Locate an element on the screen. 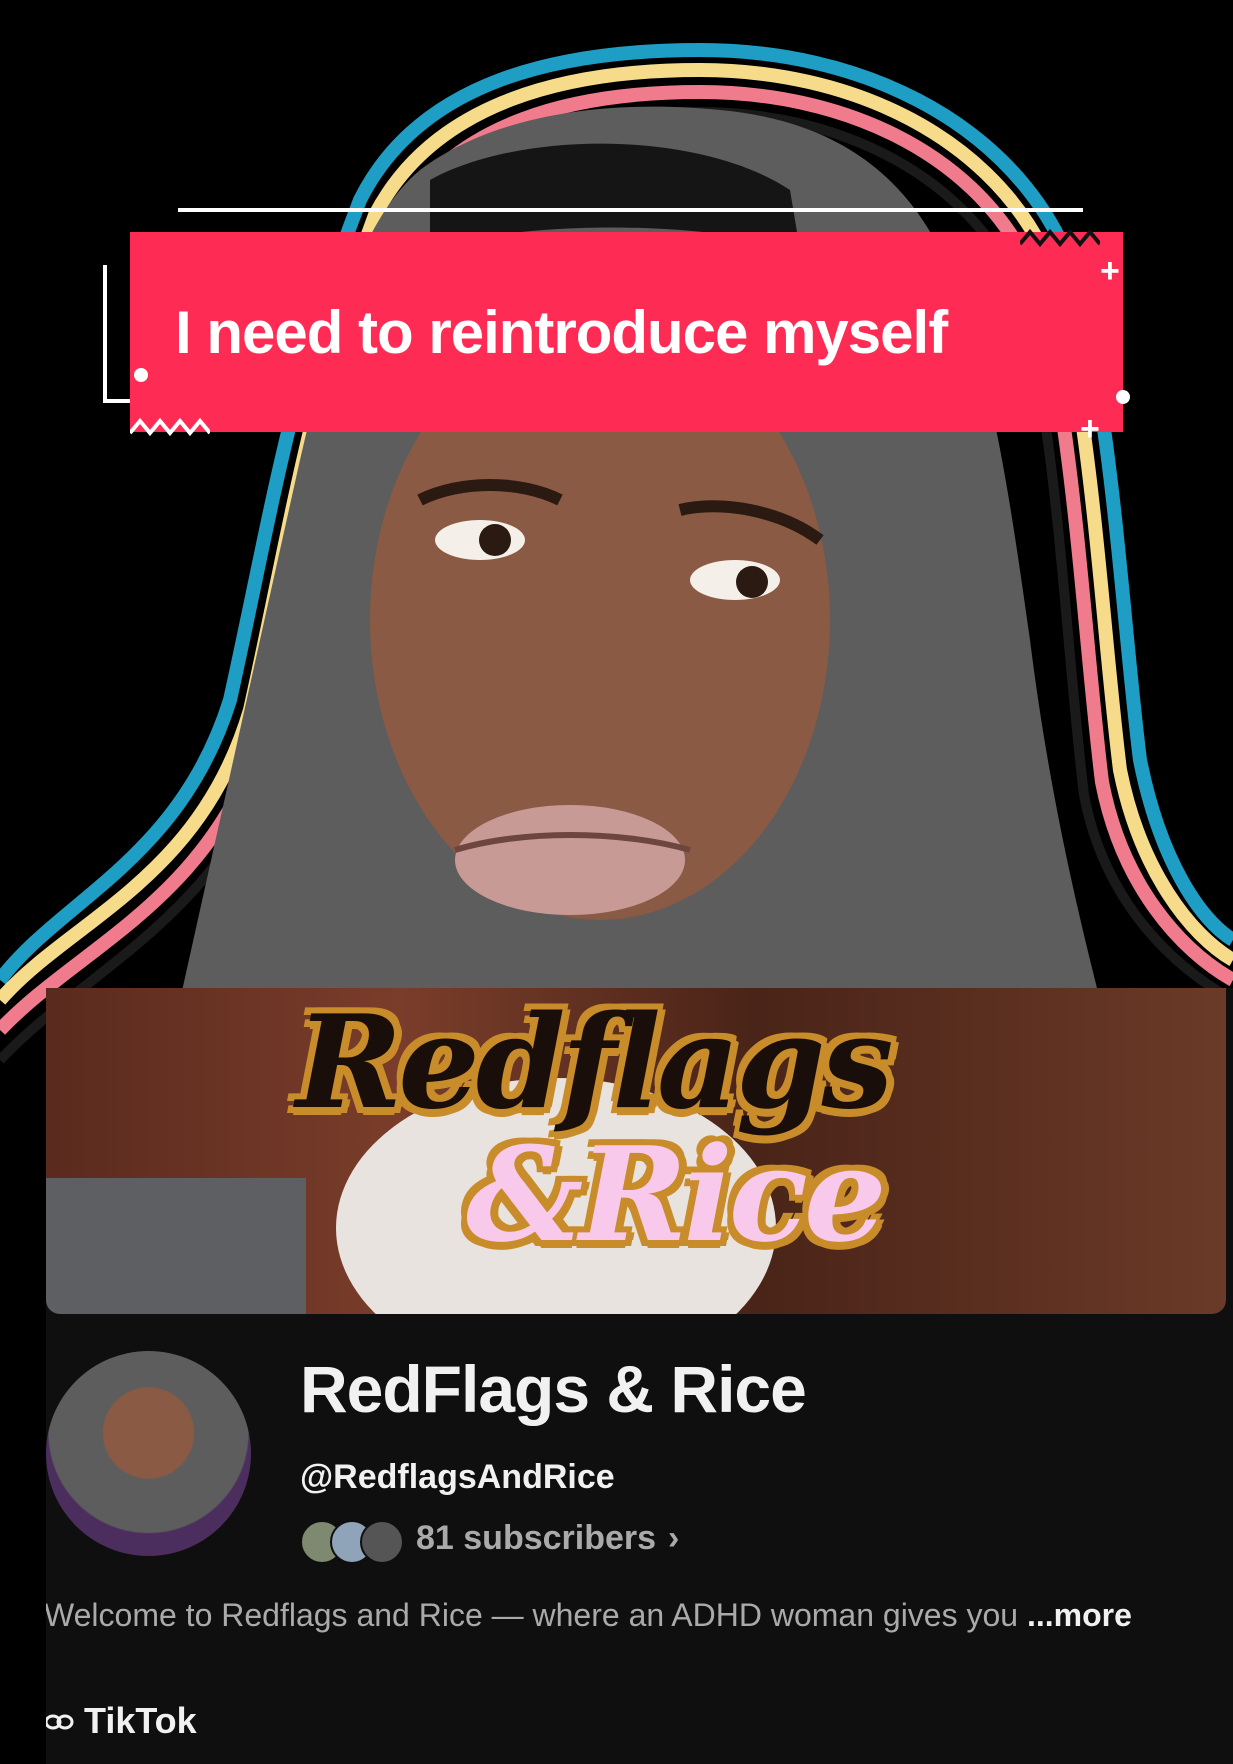 The image size is (1233, 1764). subscriber-count: 81 subscribers is located at coordinates (536, 1537).